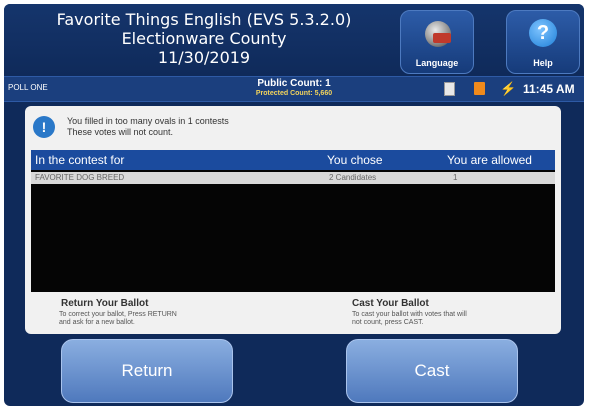  Describe the element at coordinates (449, 89) in the screenshot. I see `document-icon` at that location.